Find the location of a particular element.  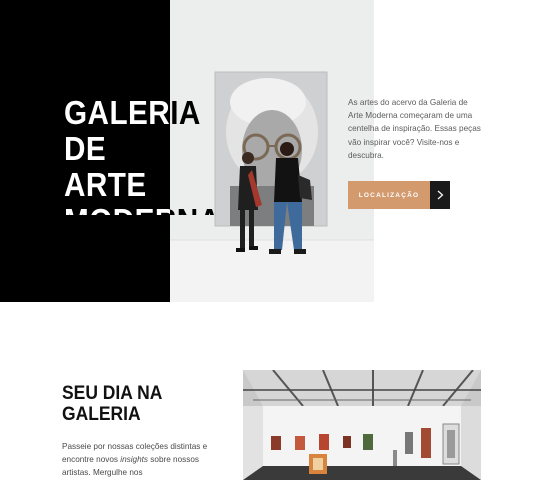

section-title: SEU DIA NA GALERIA is located at coordinates (112, 404).